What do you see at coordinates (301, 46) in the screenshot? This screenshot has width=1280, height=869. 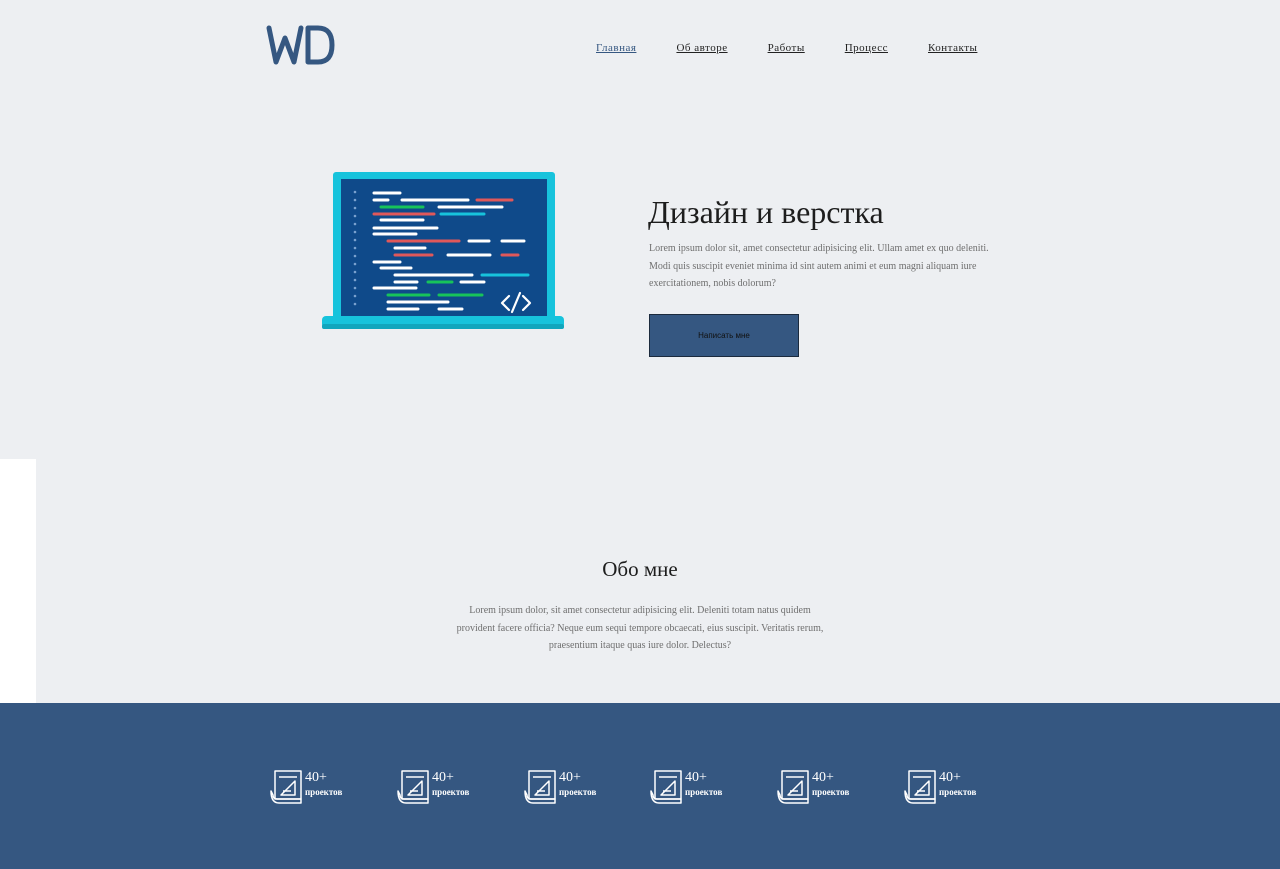 I see `wd-logo` at bounding box center [301, 46].